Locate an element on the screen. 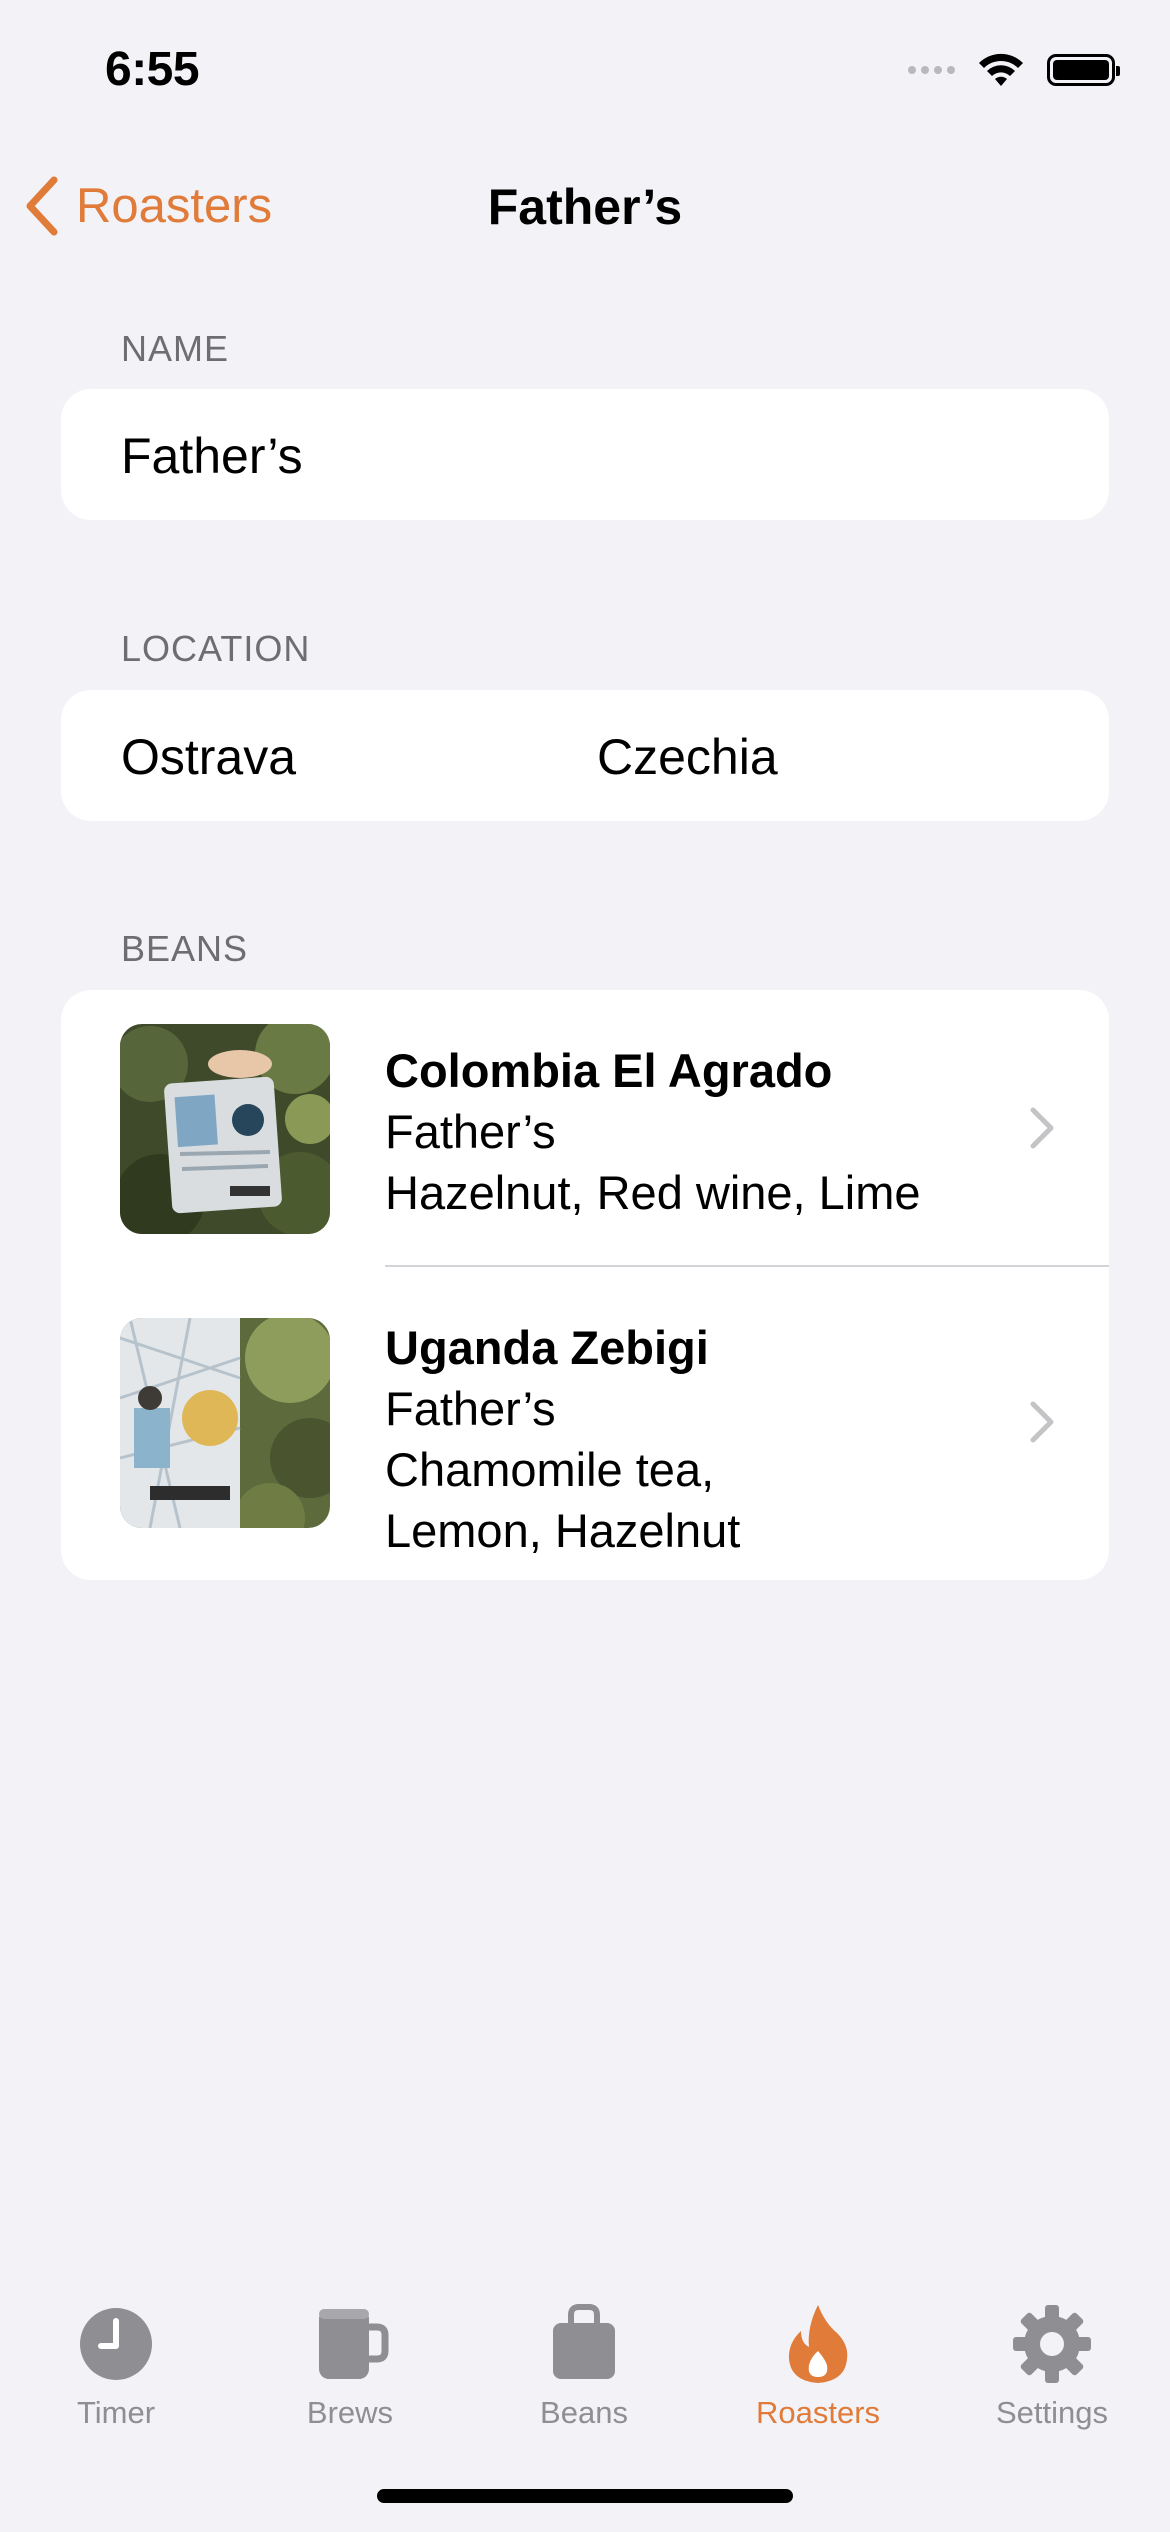 Image resolution: width=1170 pixels, height=2532 pixels. bean-notes: Chamomile tea, is located at coordinates (550, 1469).